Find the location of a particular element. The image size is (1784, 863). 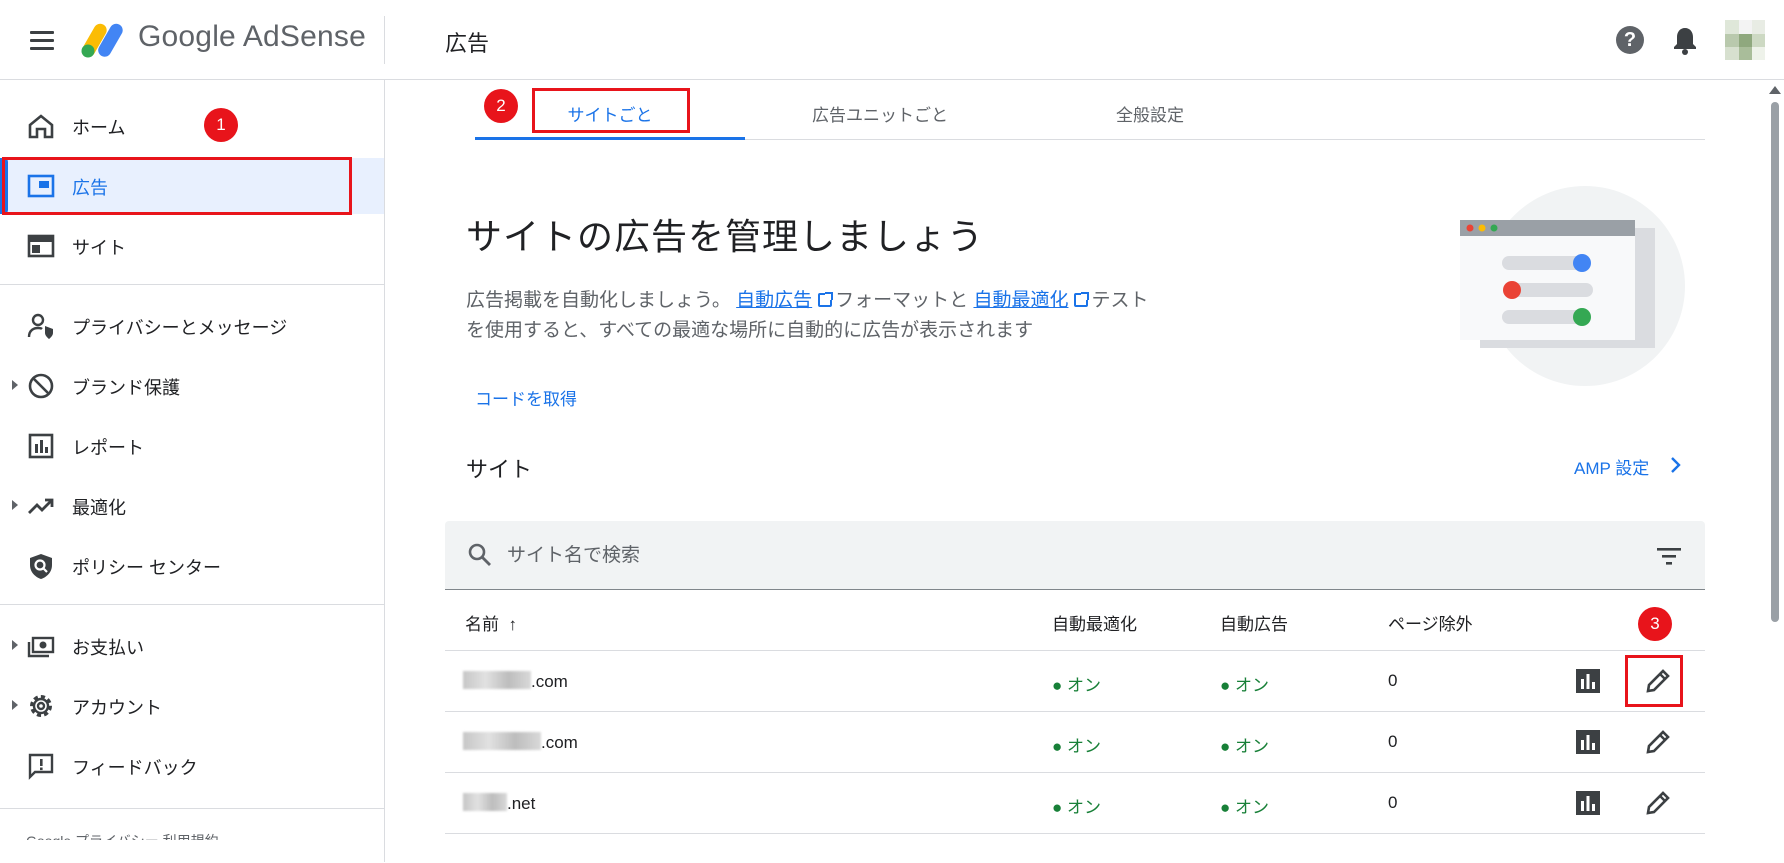

hero-title: サイトの広告を管理しましょう is located at coordinates (725, 236).